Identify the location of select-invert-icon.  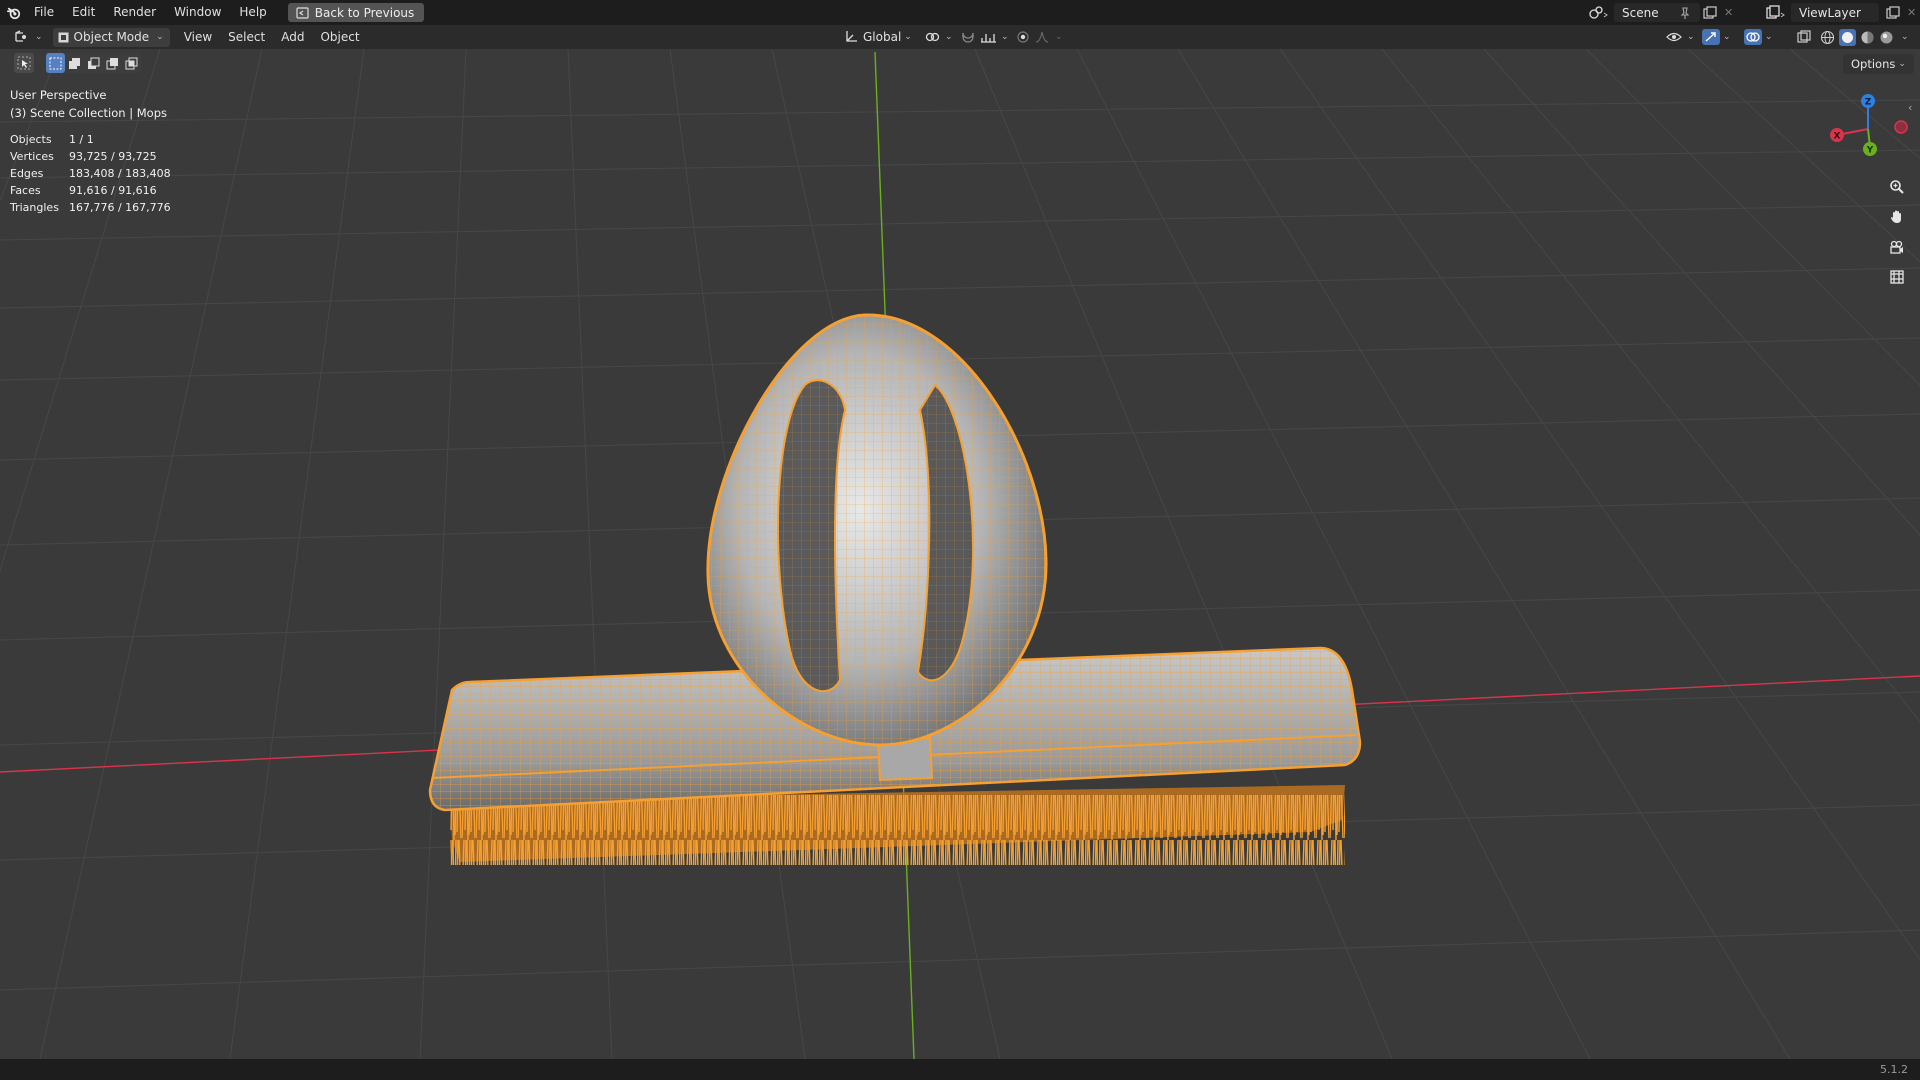
(112, 63).